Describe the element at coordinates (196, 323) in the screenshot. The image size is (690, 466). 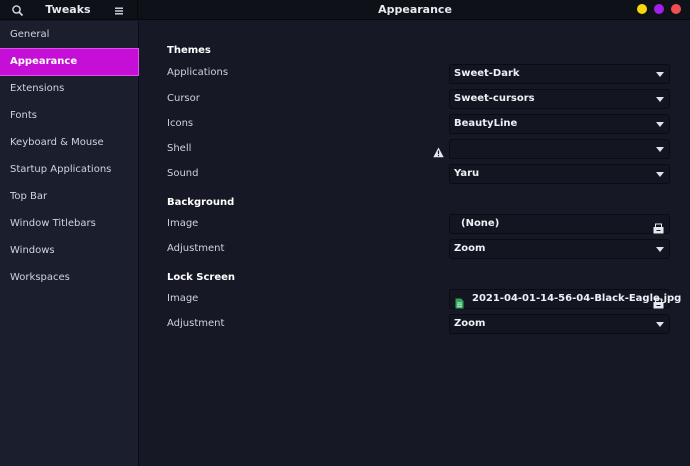
I see `lock-screen-adjustment-label: Adjustment` at that location.